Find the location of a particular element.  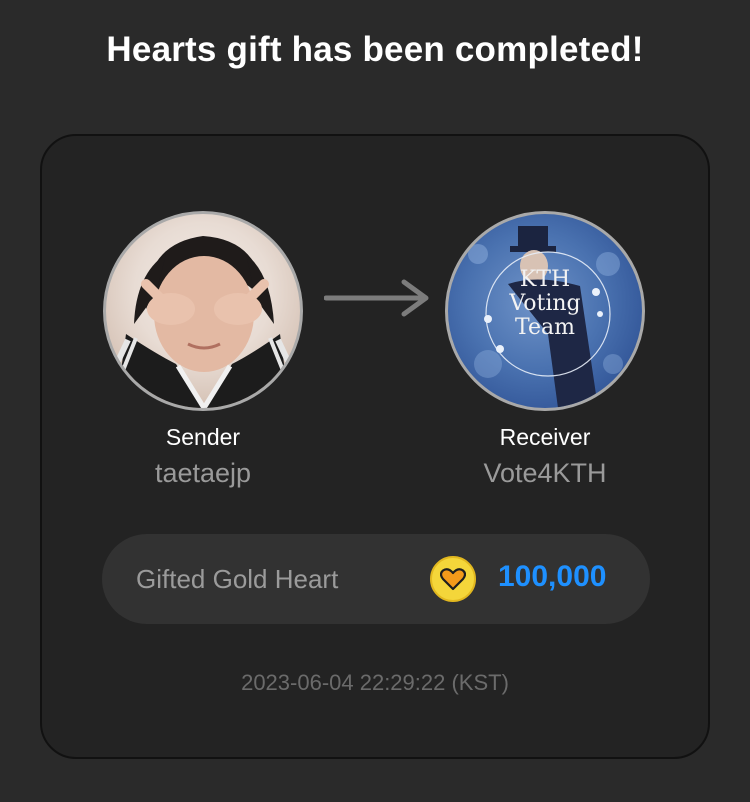

receiver-avatar: KTH Voting Team is located at coordinates (545, 311).